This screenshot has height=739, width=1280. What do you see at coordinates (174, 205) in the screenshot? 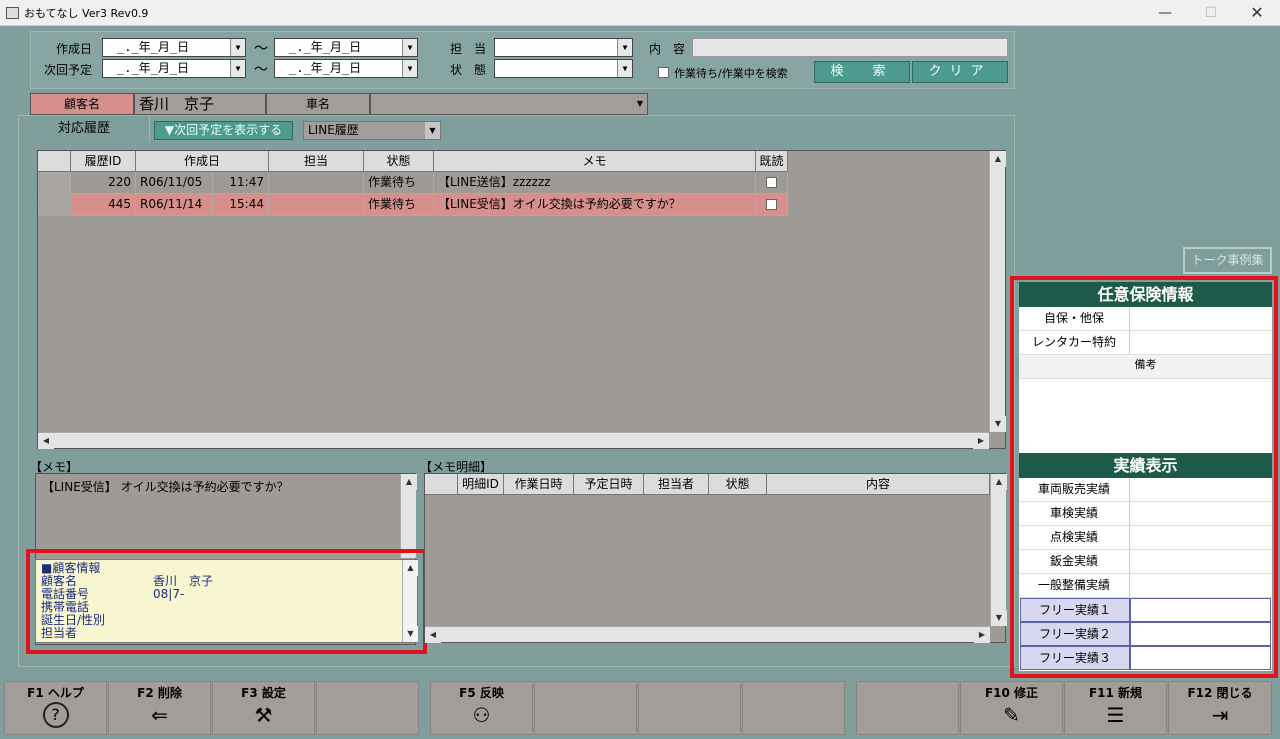
I see `cell-date: R06/11/14` at bounding box center [174, 205].